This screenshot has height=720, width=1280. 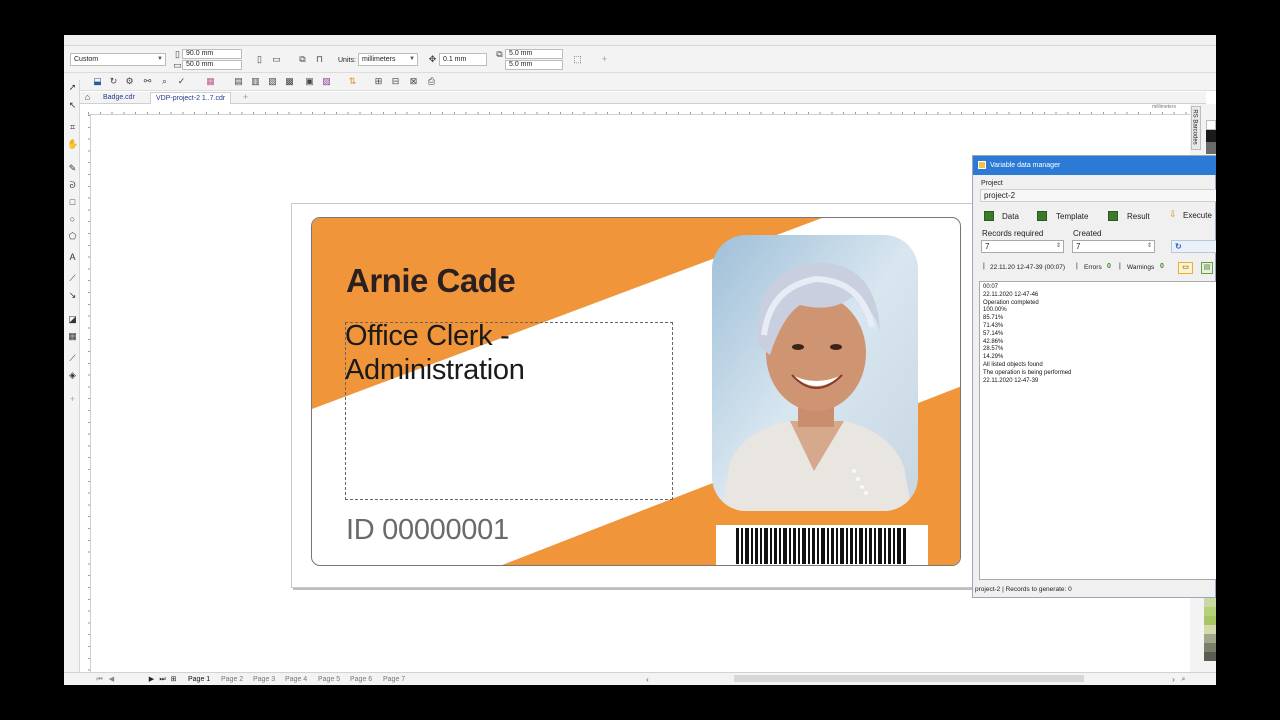 I want to click on page-width-field: 90.0 mm, so click(x=212, y=54).